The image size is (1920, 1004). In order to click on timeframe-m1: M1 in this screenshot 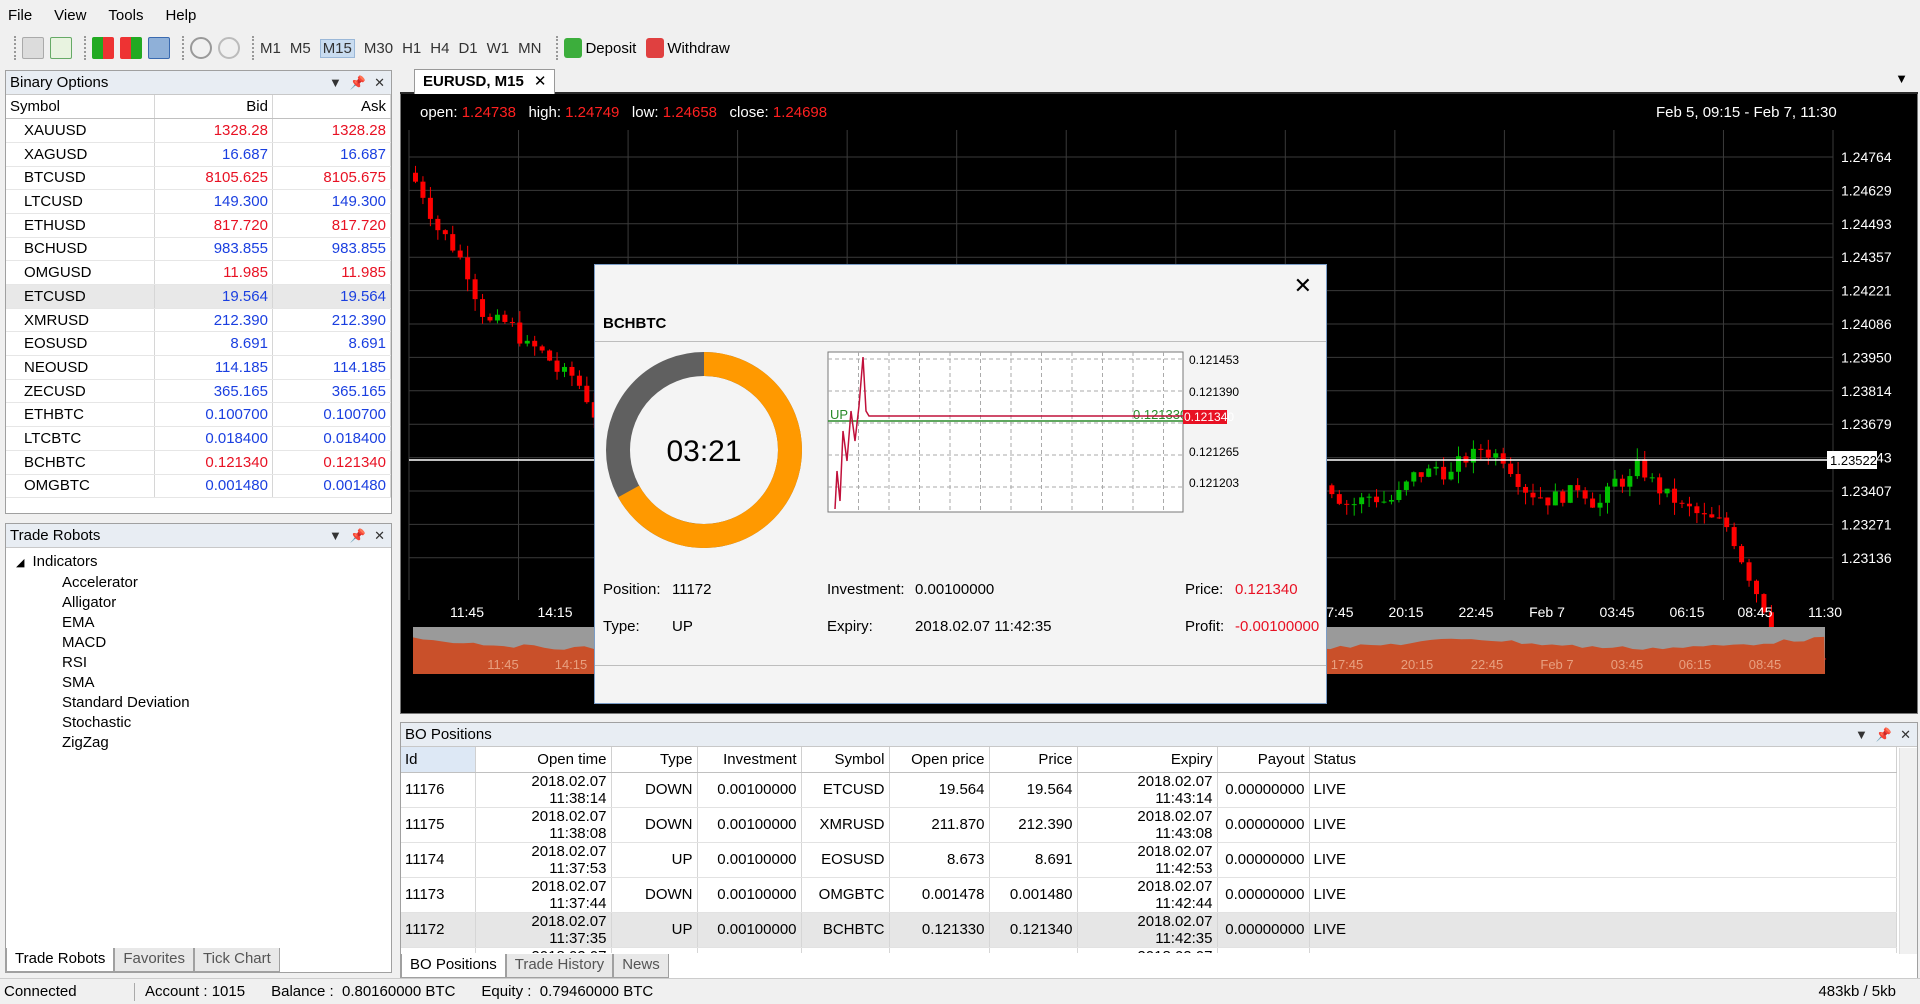, I will do `click(270, 48)`.